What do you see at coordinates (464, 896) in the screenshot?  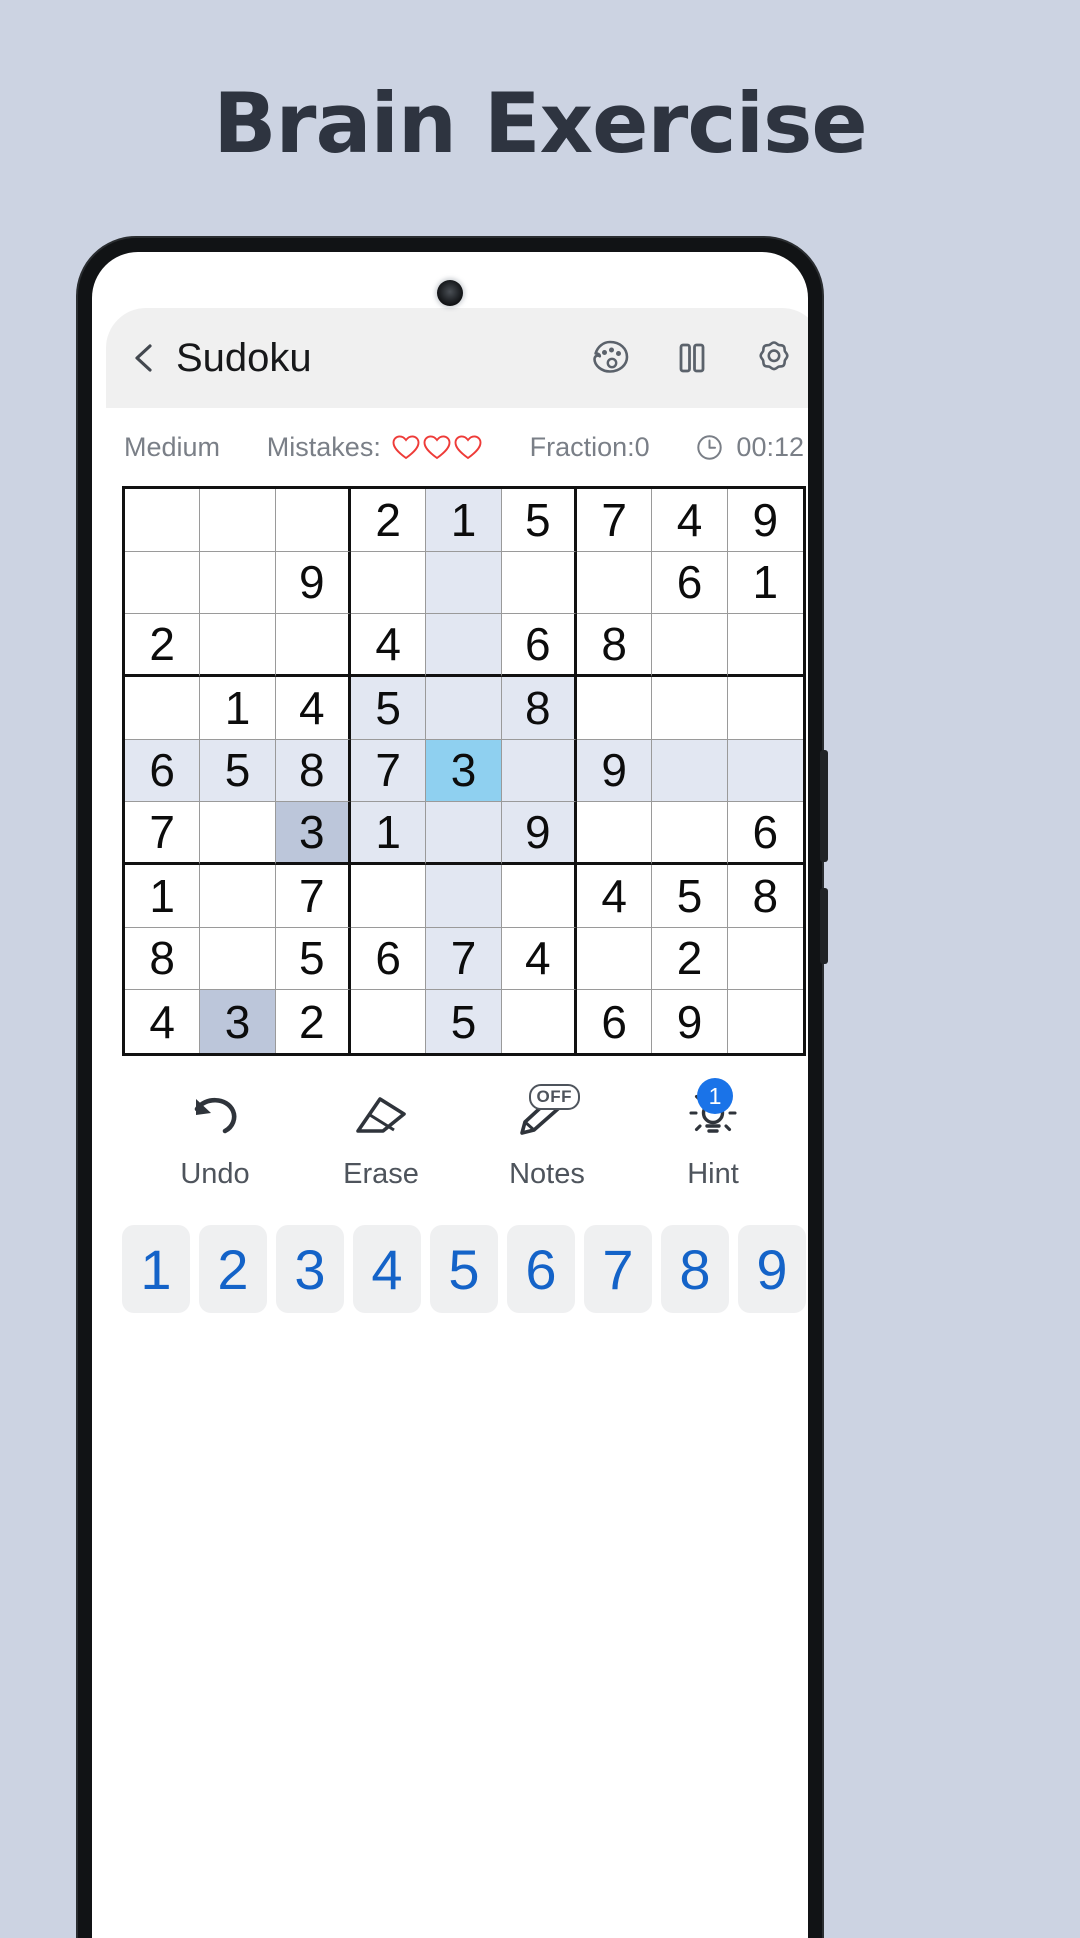 I see `sudoku-cell-r6-c4` at bounding box center [464, 896].